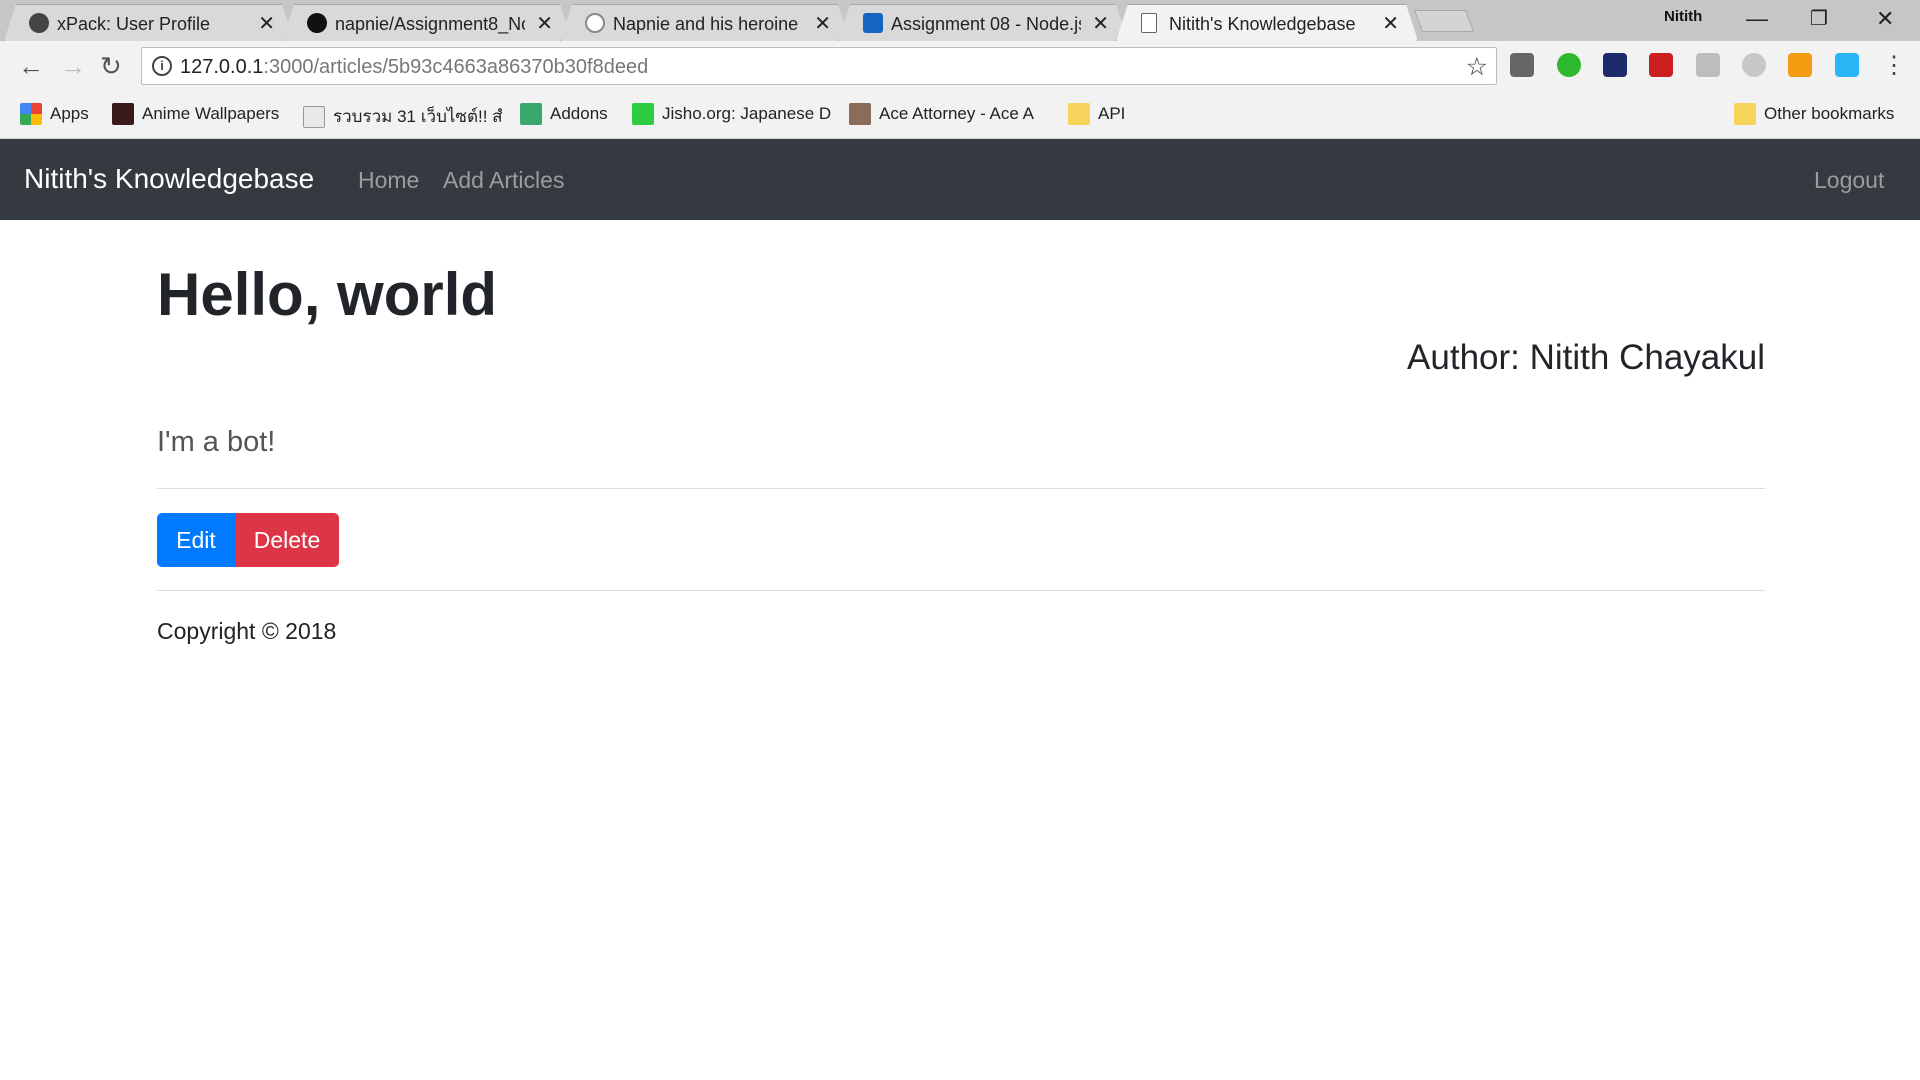 This screenshot has width=1920, height=1080. What do you see at coordinates (222, 67) in the screenshot?
I see `url-host: 127.0.0.1` at bounding box center [222, 67].